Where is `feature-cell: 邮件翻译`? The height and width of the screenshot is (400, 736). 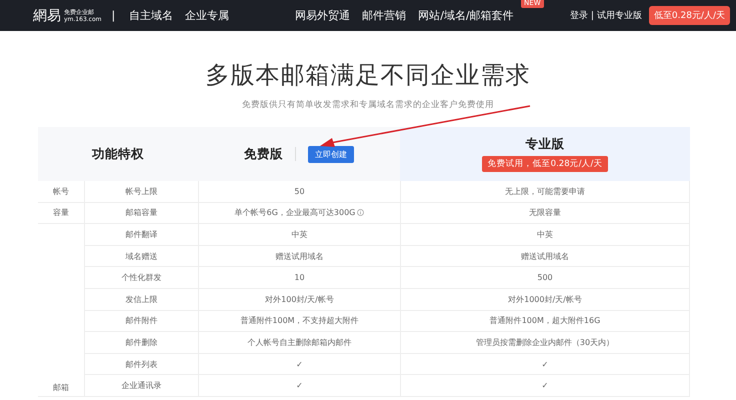 feature-cell: 邮件翻译 is located at coordinates (141, 235).